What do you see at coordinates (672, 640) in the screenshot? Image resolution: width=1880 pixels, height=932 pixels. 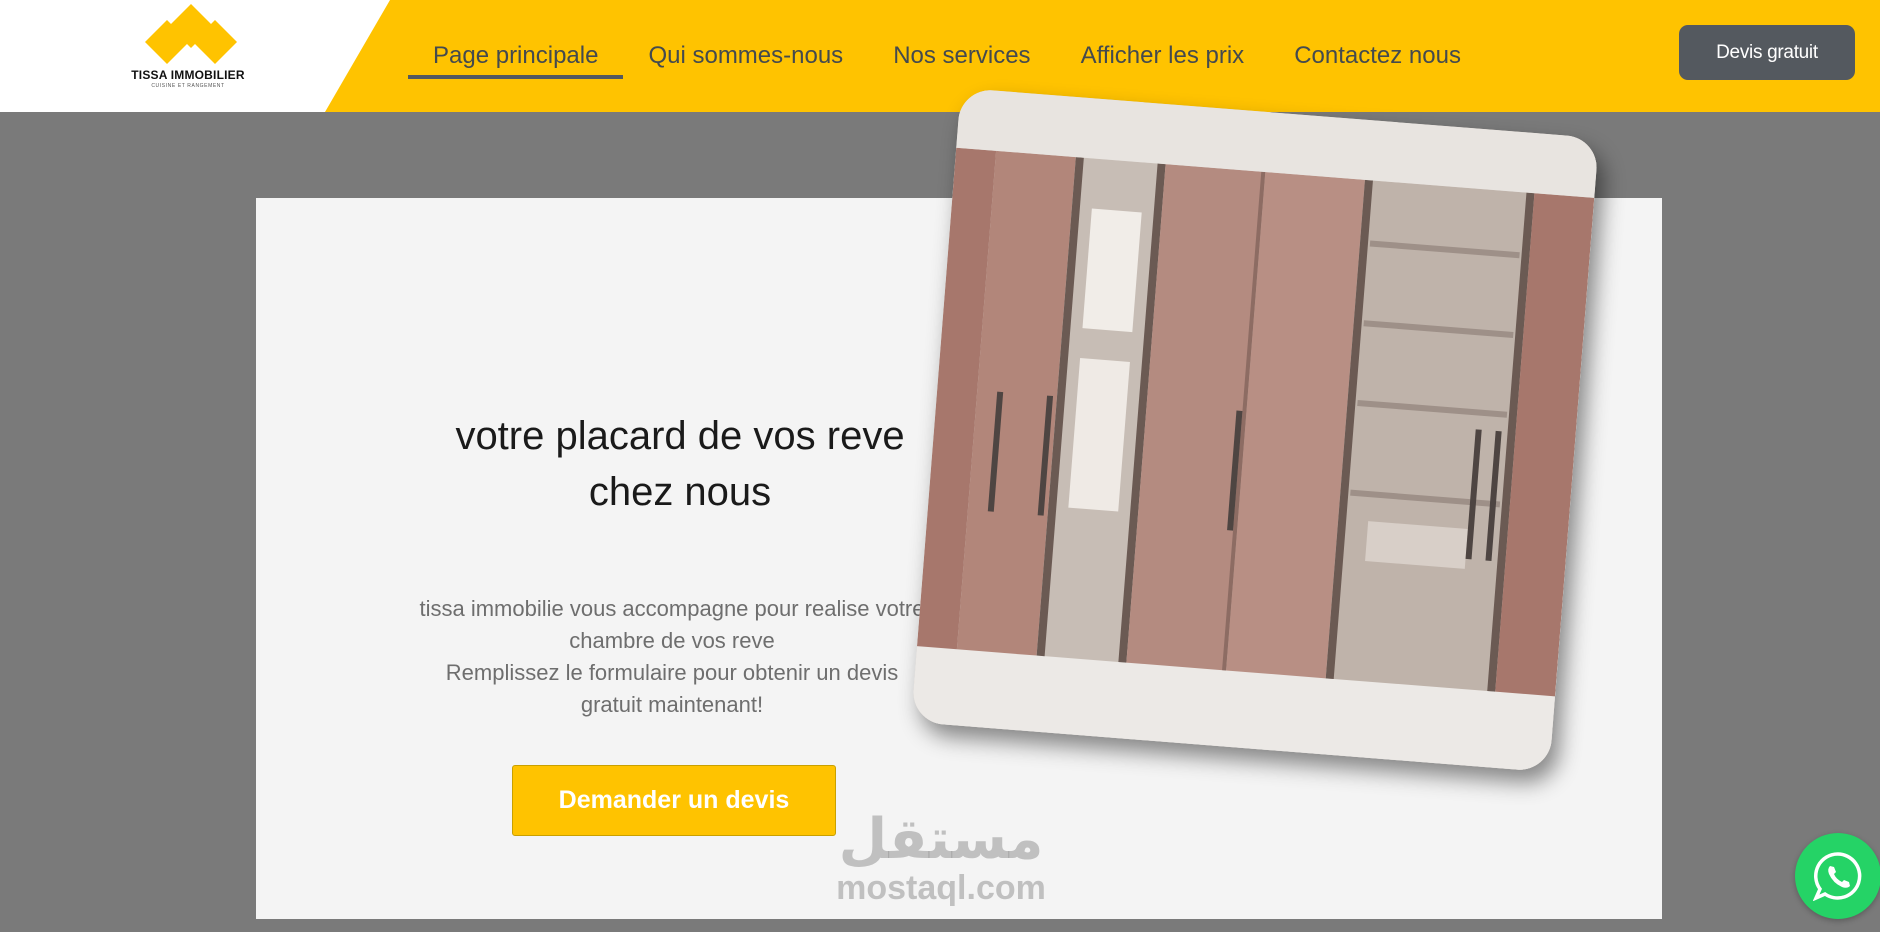 I see `hero-text-line-2: chambre de vos reve` at bounding box center [672, 640].